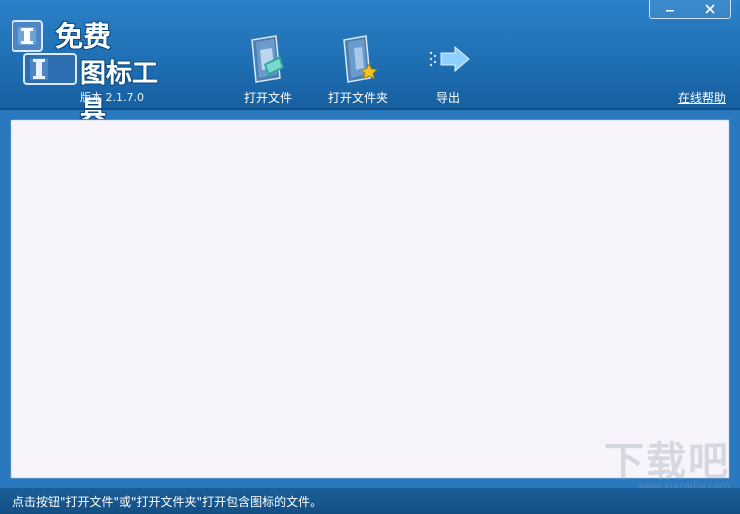  What do you see at coordinates (97, 72) in the screenshot?
I see `app-logo: 免费 图标工具` at bounding box center [97, 72].